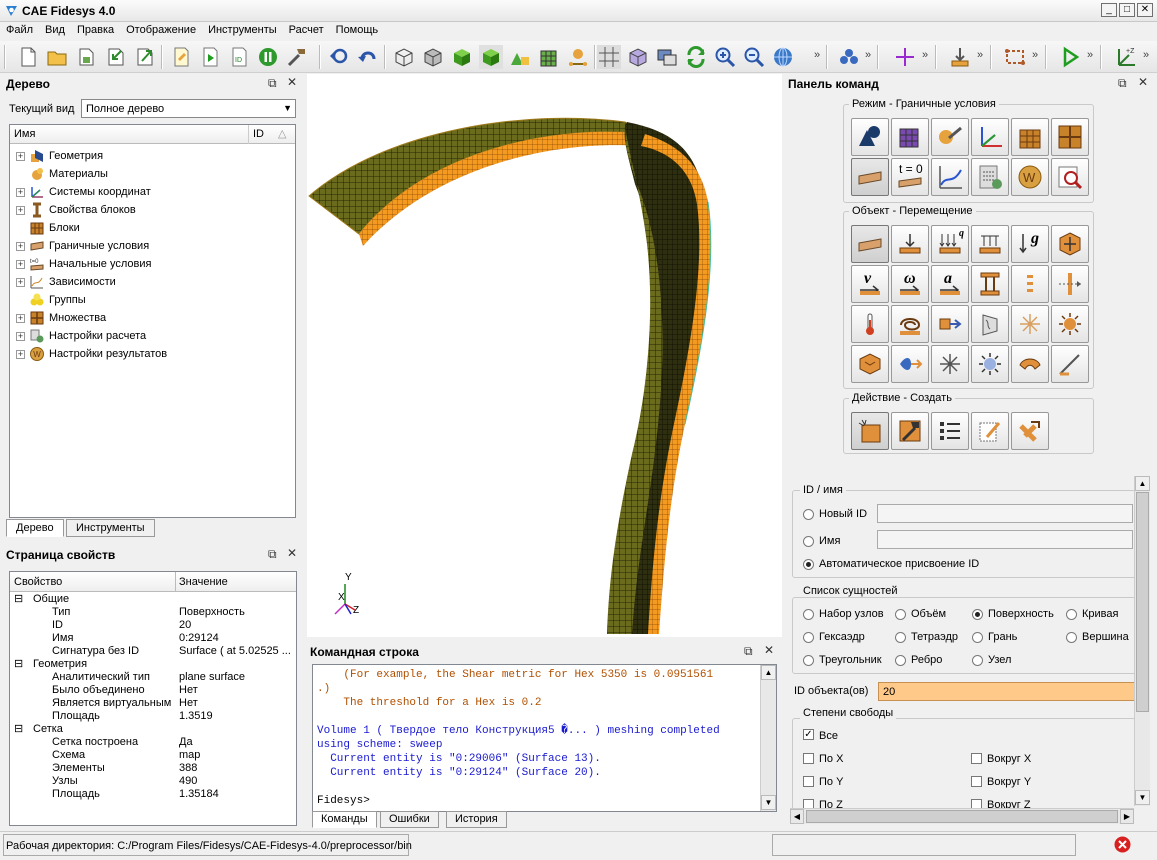 The height and width of the screenshot is (860, 1157). What do you see at coordinates (161, 29) in the screenshot?
I see `menu-display: Отображение` at bounding box center [161, 29].